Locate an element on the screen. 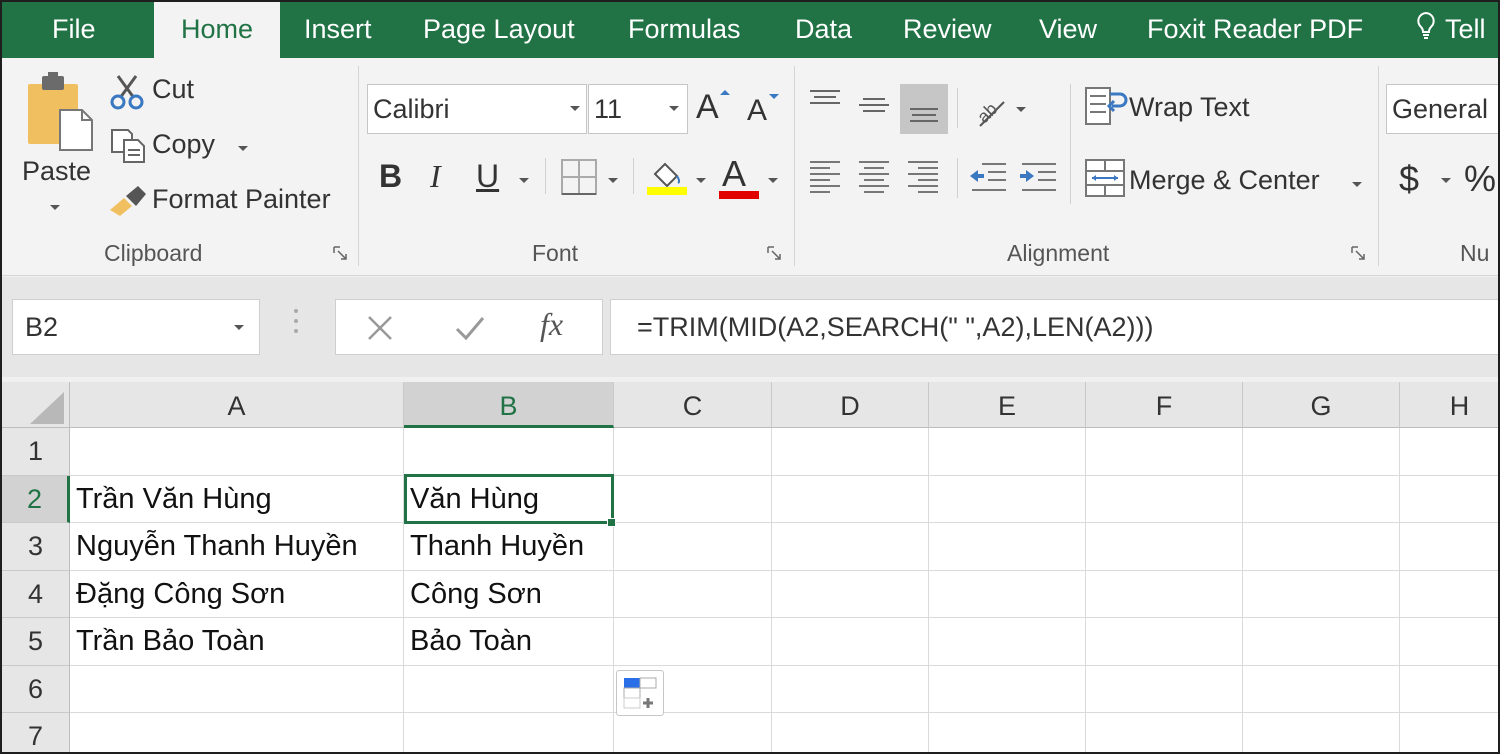  borders-dropdown-icon is located at coordinates (613, 180).